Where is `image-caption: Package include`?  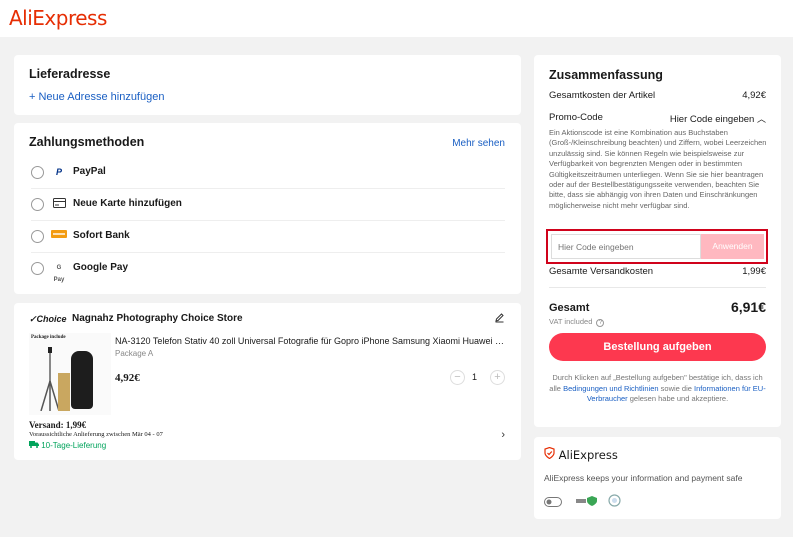
image-caption: Package include is located at coordinates (48, 337).